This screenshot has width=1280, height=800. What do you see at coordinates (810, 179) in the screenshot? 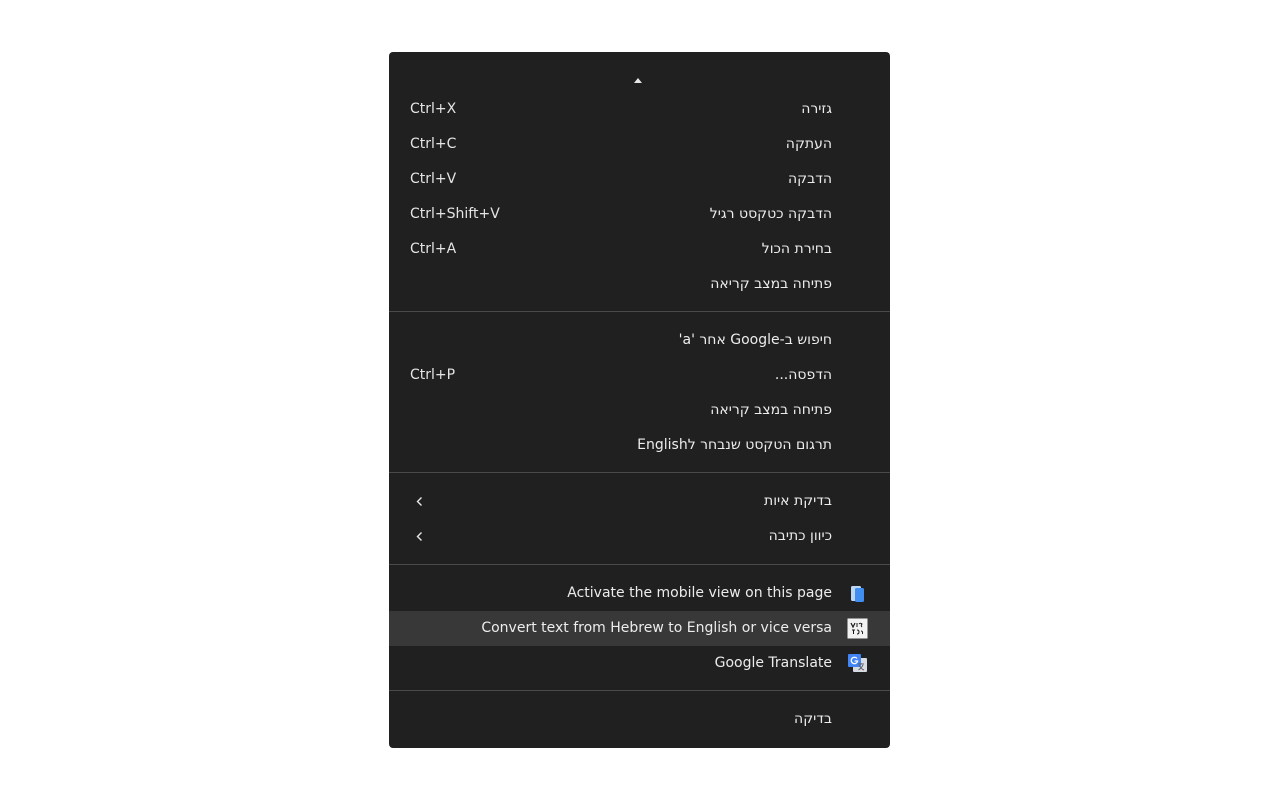
I see `menu-item-label: הדבקה` at bounding box center [810, 179].